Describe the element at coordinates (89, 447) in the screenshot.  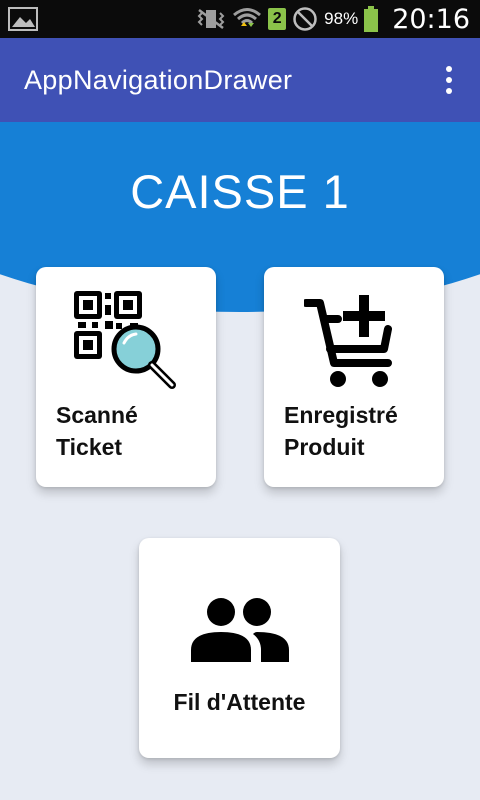
I see `scan-ticket-label-line2: Ticket` at that location.